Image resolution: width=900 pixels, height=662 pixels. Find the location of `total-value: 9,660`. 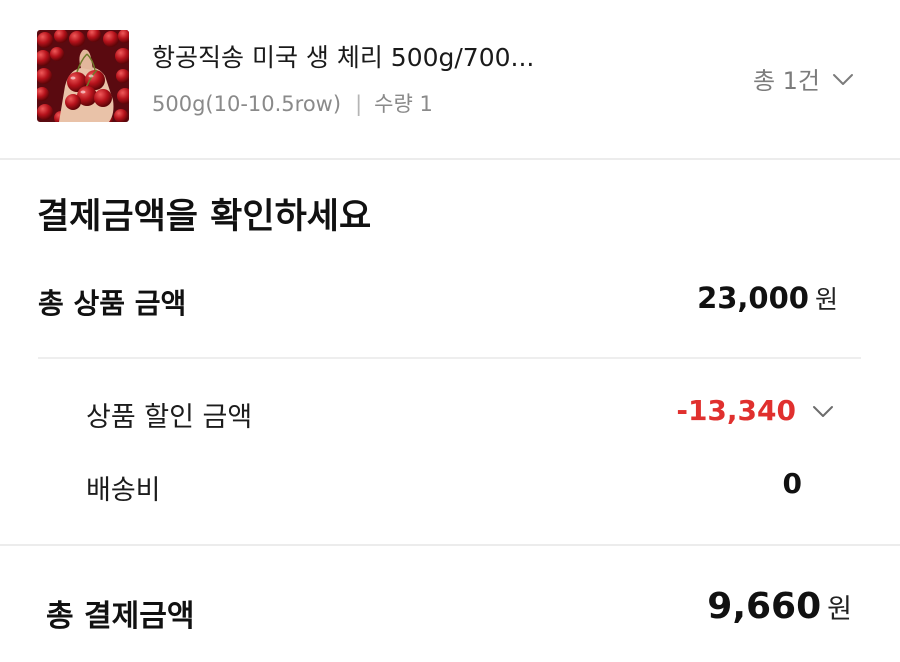

total-value: 9,660 is located at coordinates (764, 606).